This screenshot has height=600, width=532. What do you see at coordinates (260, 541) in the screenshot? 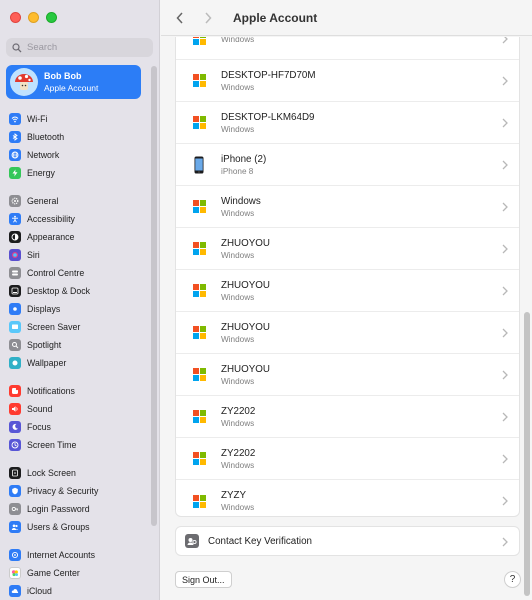
I see `contact-key-label: Contact Key Verification` at bounding box center [260, 541].